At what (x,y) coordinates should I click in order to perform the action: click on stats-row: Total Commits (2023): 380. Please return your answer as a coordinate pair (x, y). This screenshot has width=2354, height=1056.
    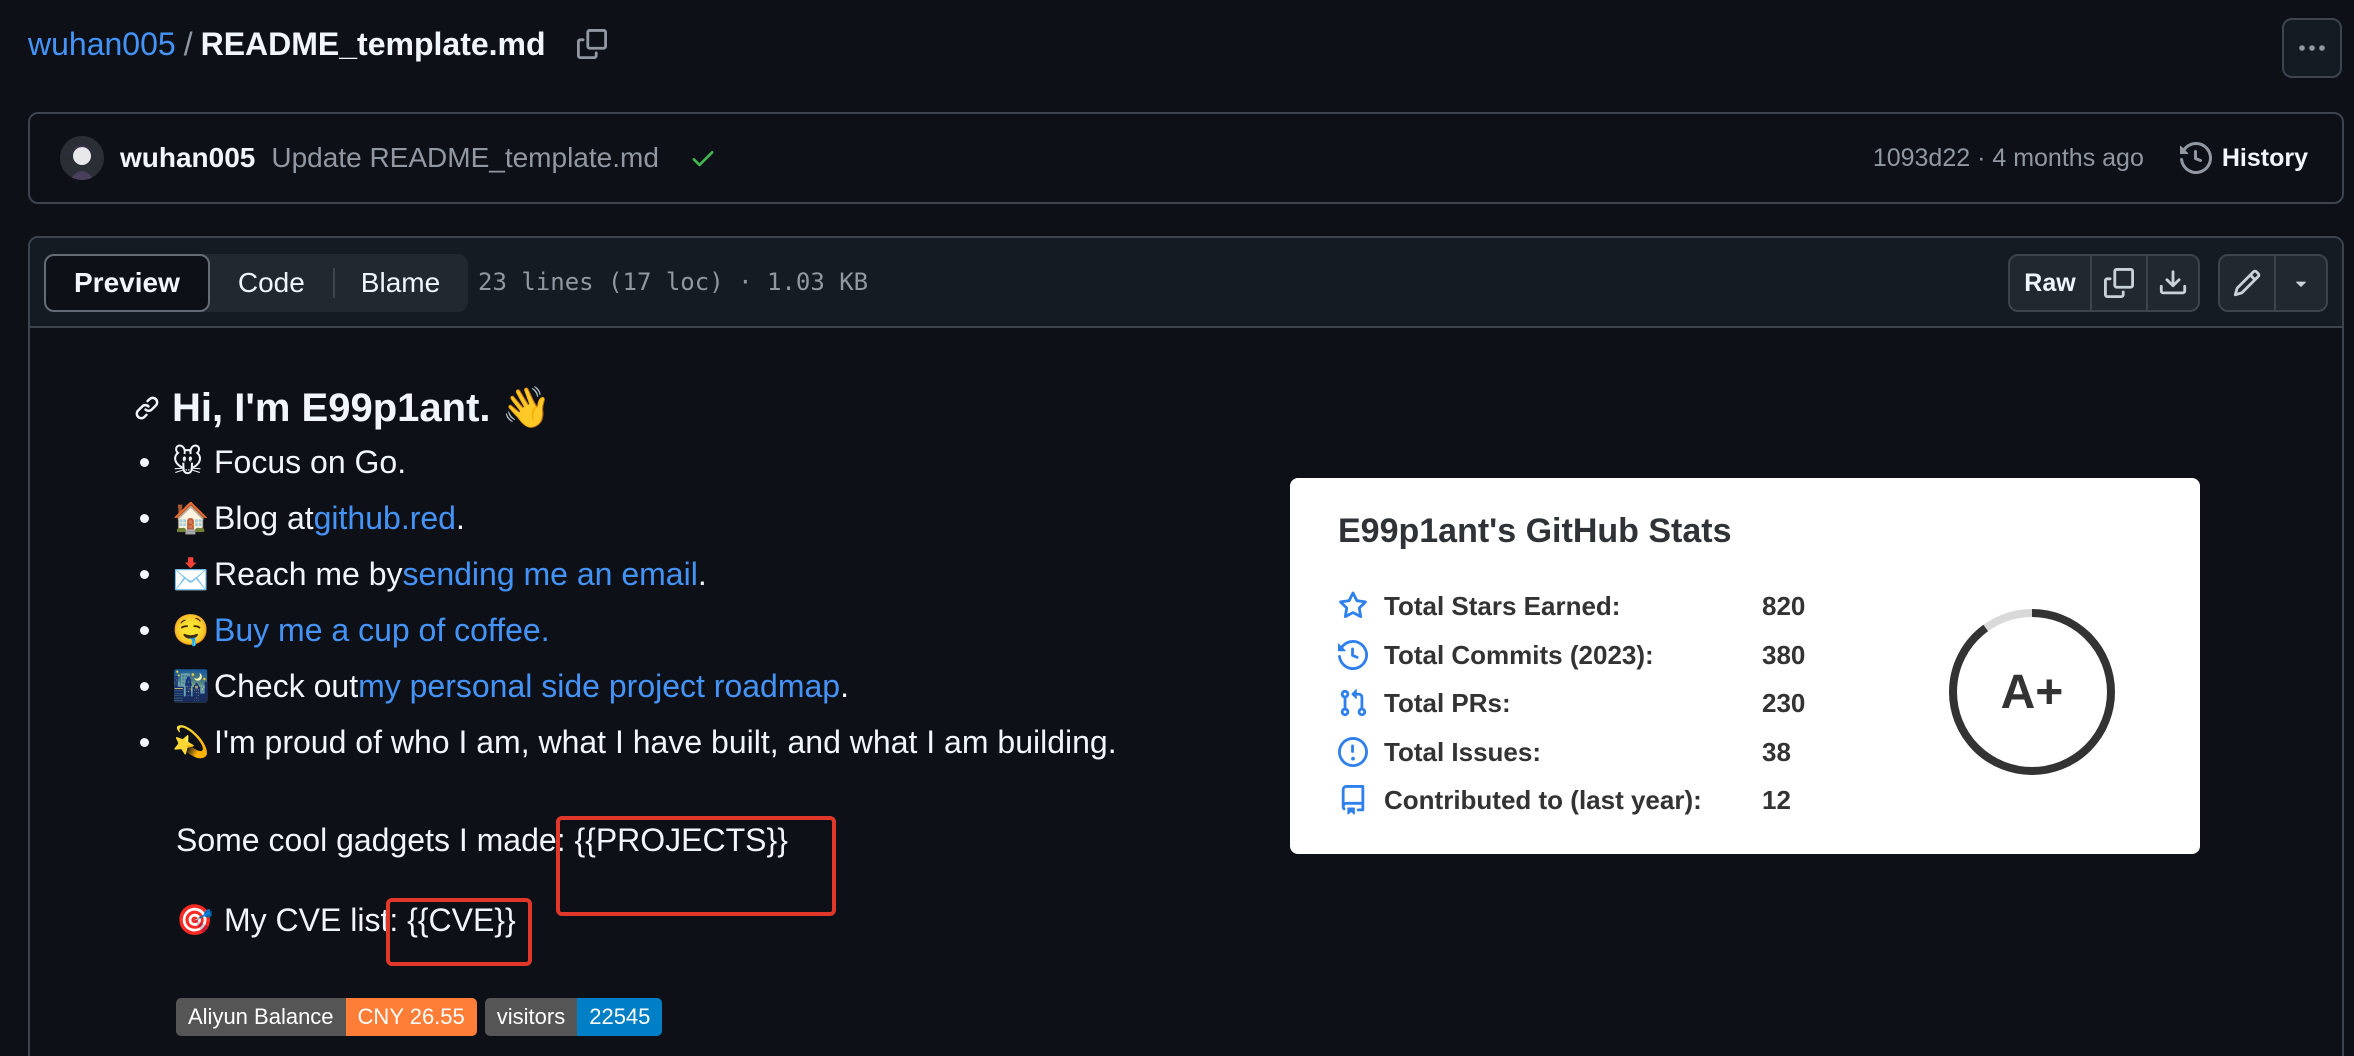
    Looking at the image, I should click on (1570, 655).